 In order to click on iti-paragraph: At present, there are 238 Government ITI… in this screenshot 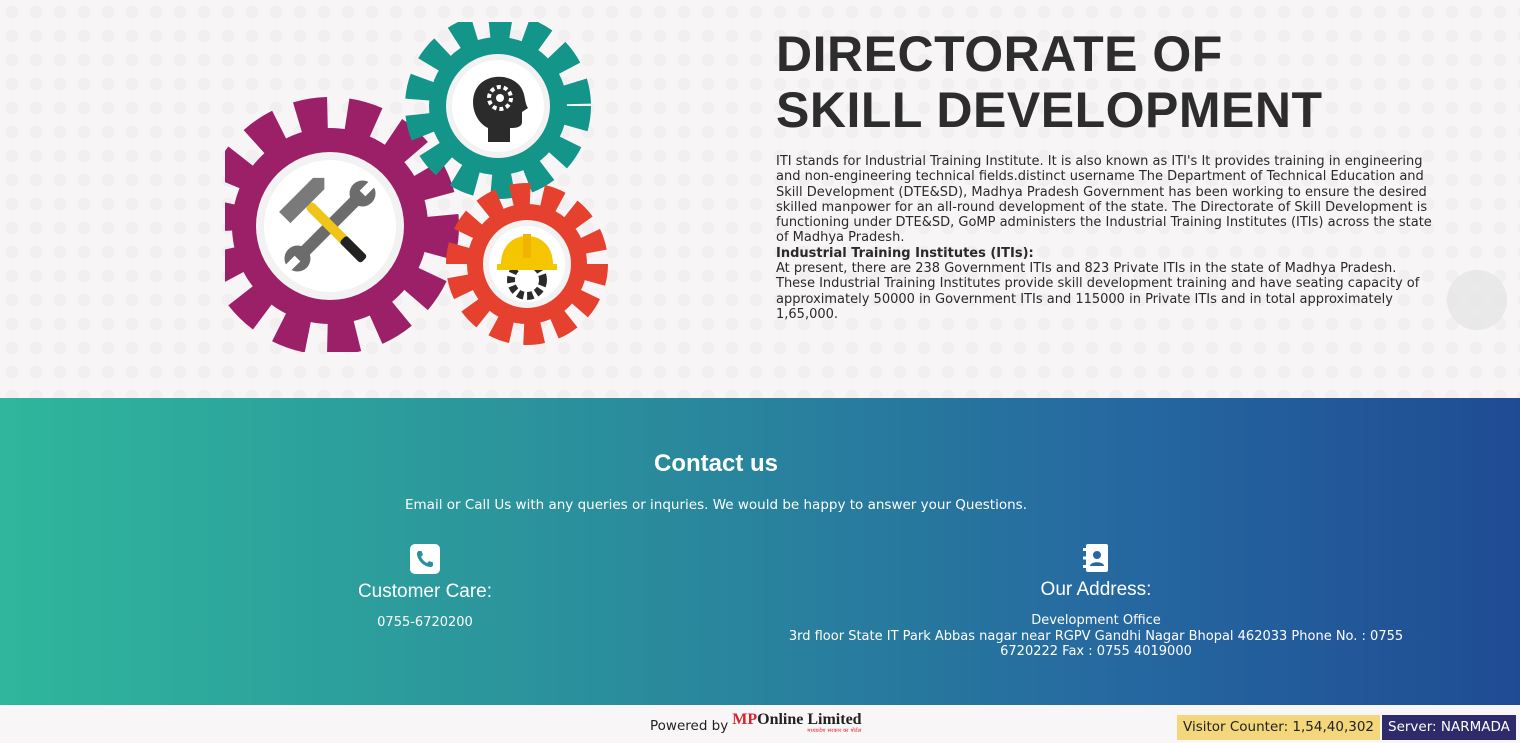, I will do `click(1098, 291)`.